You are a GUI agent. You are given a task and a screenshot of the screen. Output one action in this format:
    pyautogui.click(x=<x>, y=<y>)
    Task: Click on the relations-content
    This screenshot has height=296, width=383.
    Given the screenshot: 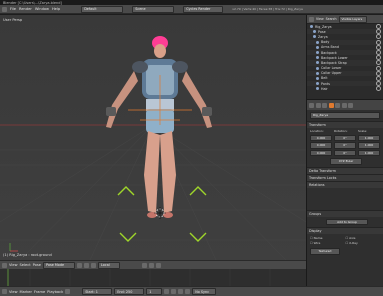 What is the action you would take?
    pyautogui.click(x=345, y=198)
    